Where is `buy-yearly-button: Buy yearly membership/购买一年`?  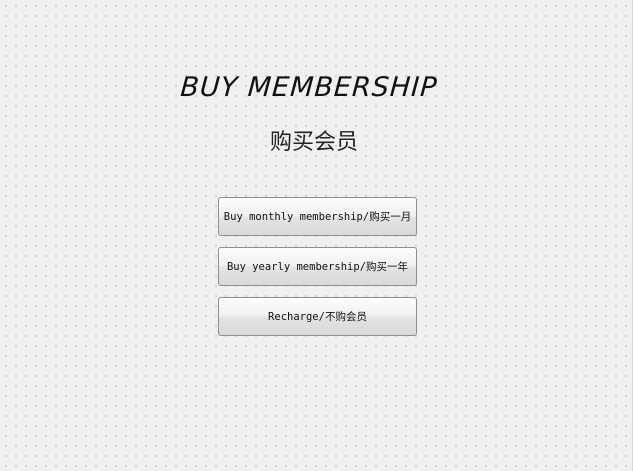 buy-yearly-button: Buy yearly membership/购买一年 is located at coordinates (317, 266).